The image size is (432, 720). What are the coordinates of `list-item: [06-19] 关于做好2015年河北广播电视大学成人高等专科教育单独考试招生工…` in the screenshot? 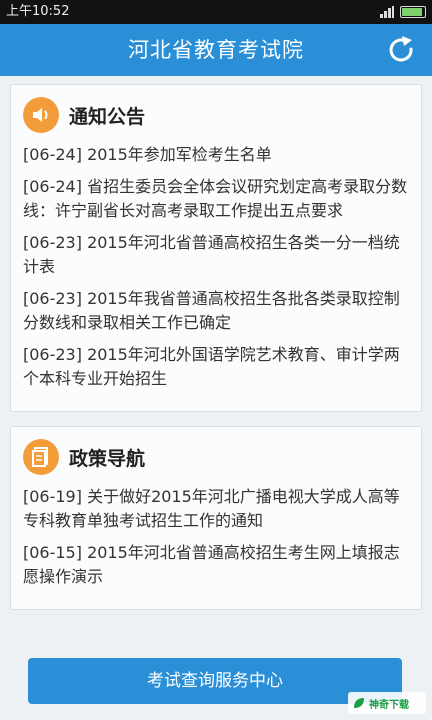 It's located at (216, 509).